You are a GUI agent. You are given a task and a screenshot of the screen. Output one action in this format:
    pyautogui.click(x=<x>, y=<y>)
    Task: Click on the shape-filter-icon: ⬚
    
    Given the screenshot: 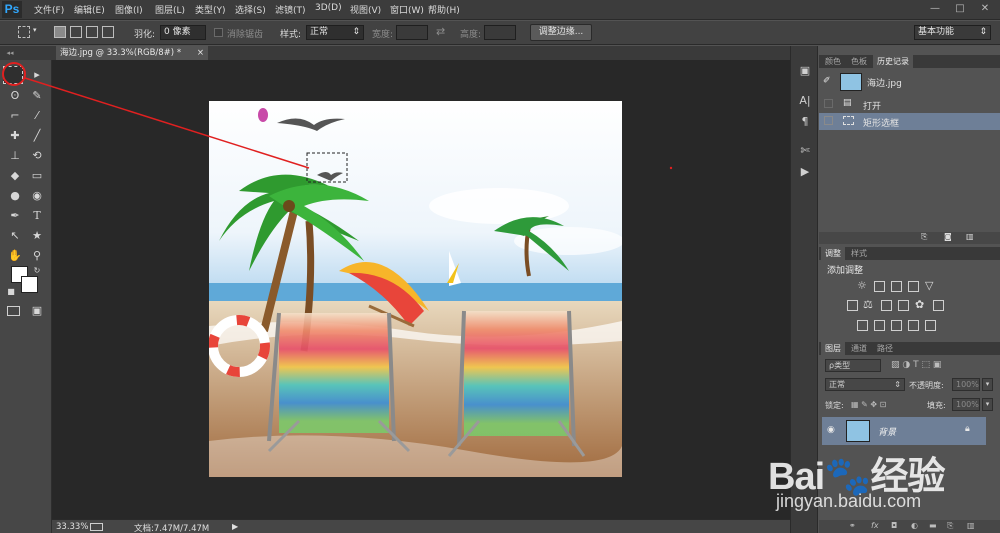 What is the action you would take?
    pyautogui.click(x=926, y=365)
    